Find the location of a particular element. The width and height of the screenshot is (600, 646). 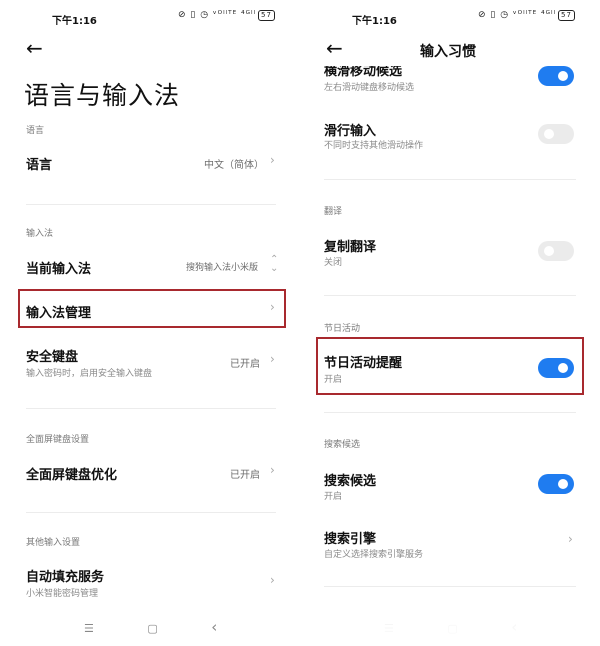

row-title: 横滑移动候选 is located at coordinates (363, 72).